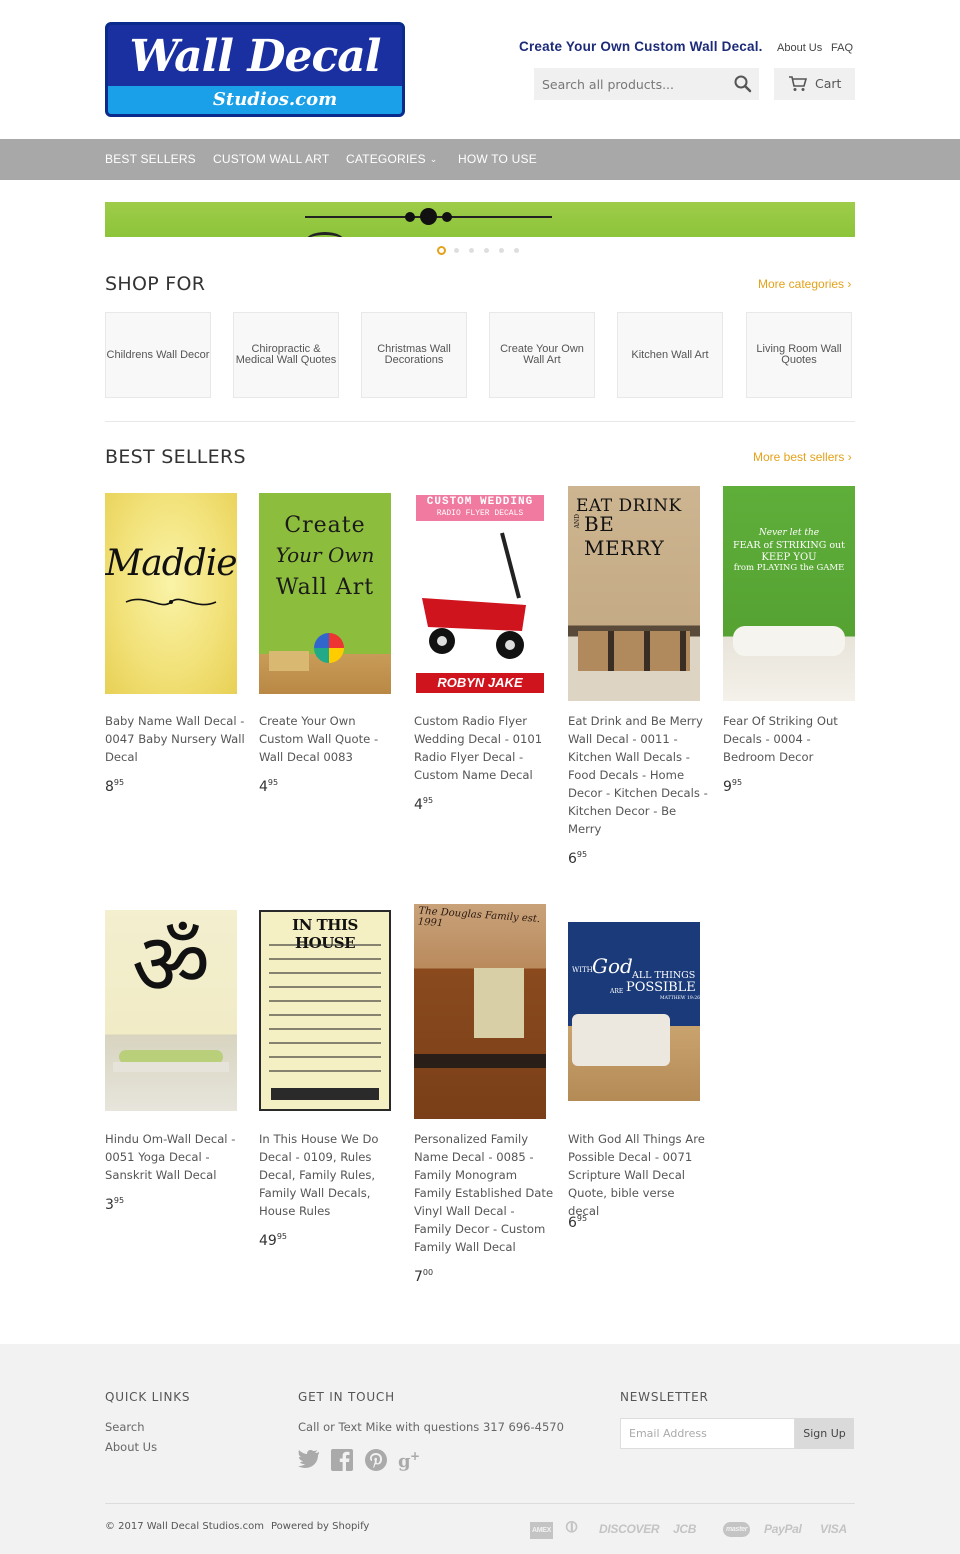 This screenshot has height=1554, width=960. What do you see at coordinates (799, 355) in the screenshot?
I see `category-card: Living Room Wall Quotes` at bounding box center [799, 355].